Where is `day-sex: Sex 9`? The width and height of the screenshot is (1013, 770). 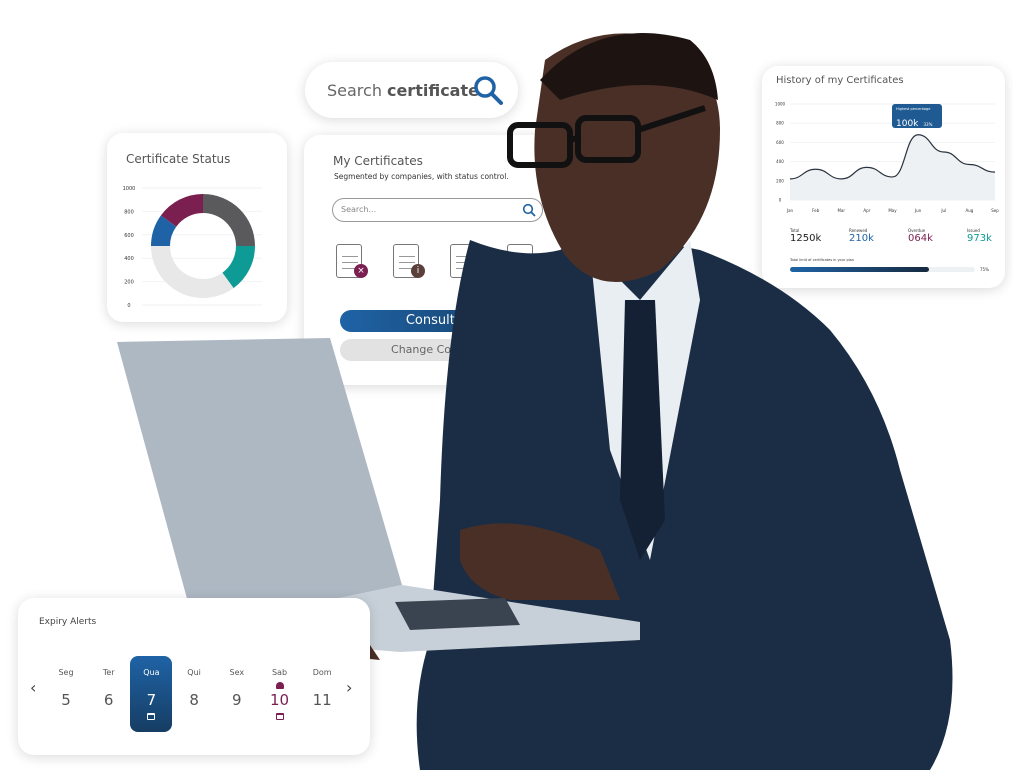 day-sex: Sex 9 is located at coordinates (237, 694).